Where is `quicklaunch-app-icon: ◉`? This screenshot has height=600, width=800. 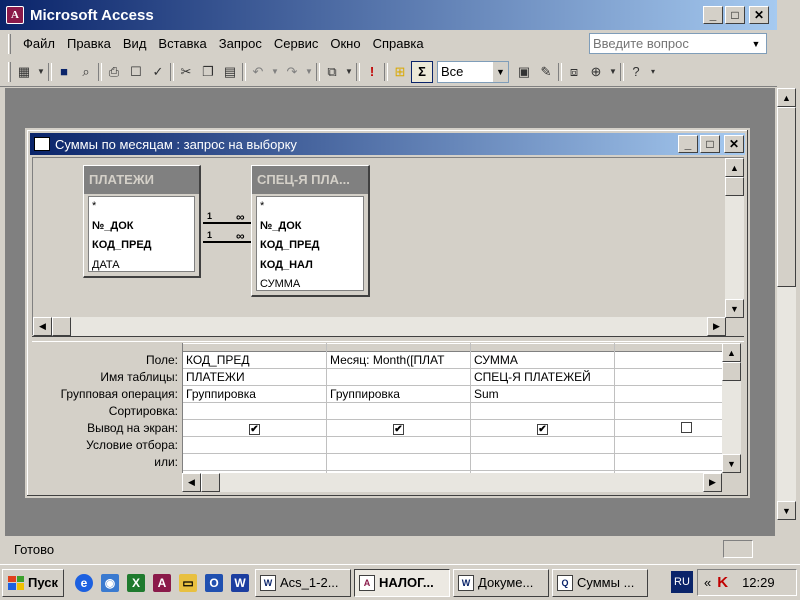 quicklaunch-app-icon: ◉ is located at coordinates (110, 583).